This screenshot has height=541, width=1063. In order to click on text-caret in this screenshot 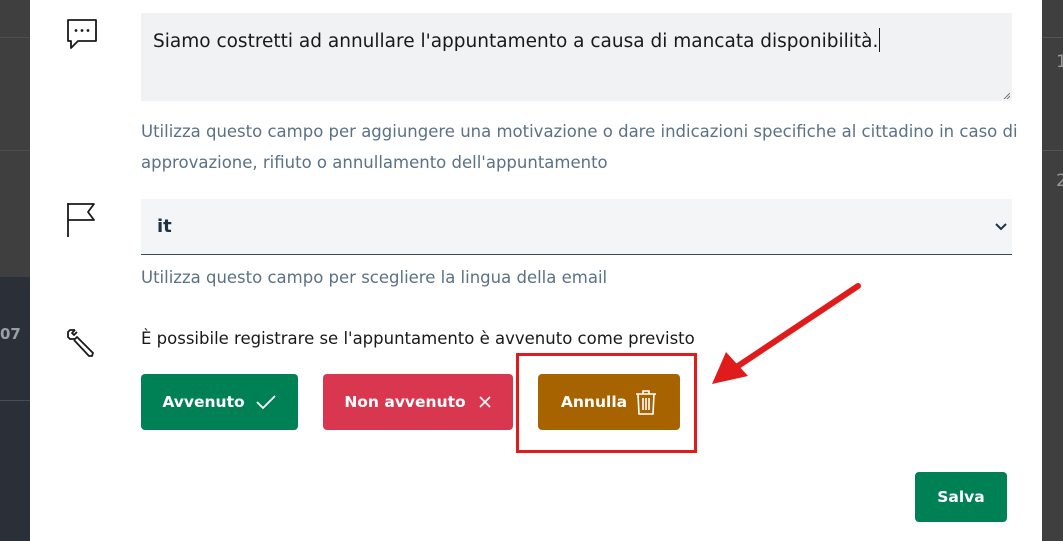, I will do `click(880, 40)`.